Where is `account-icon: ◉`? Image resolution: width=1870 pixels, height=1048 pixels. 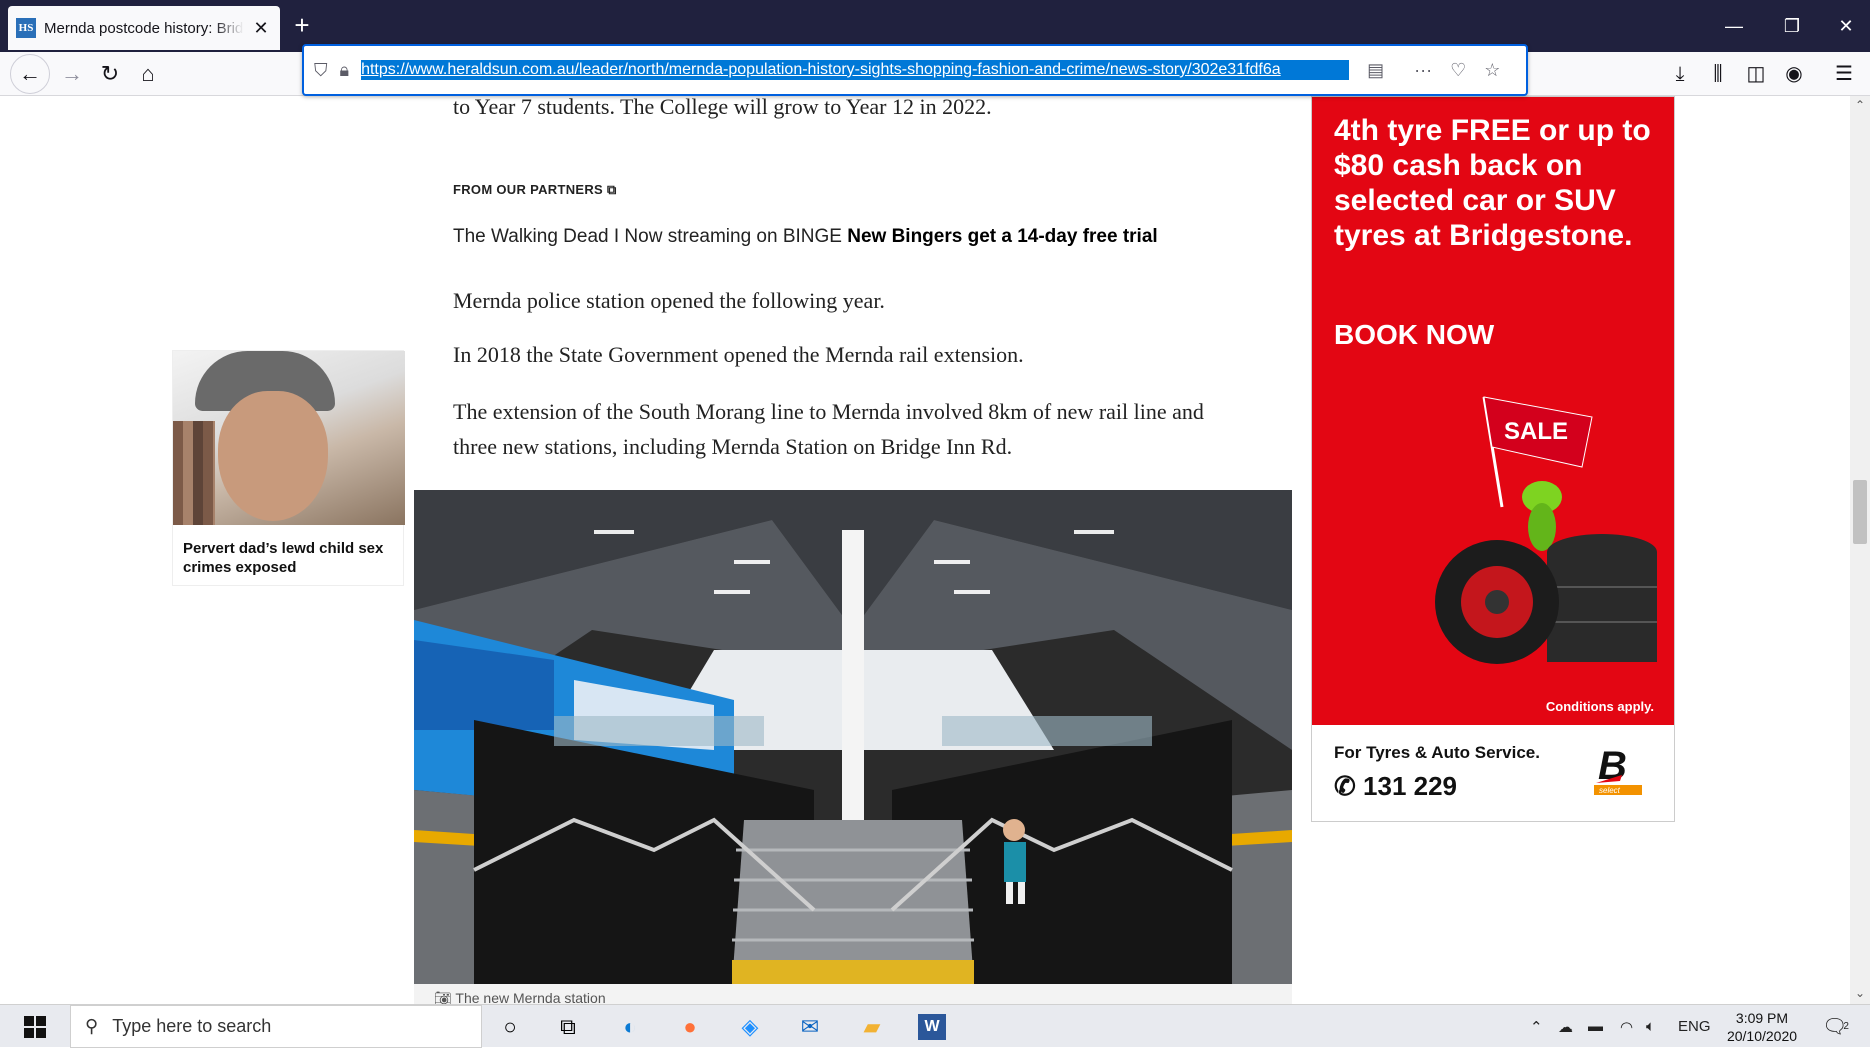 account-icon: ◉ is located at coordinates (1794, 74).